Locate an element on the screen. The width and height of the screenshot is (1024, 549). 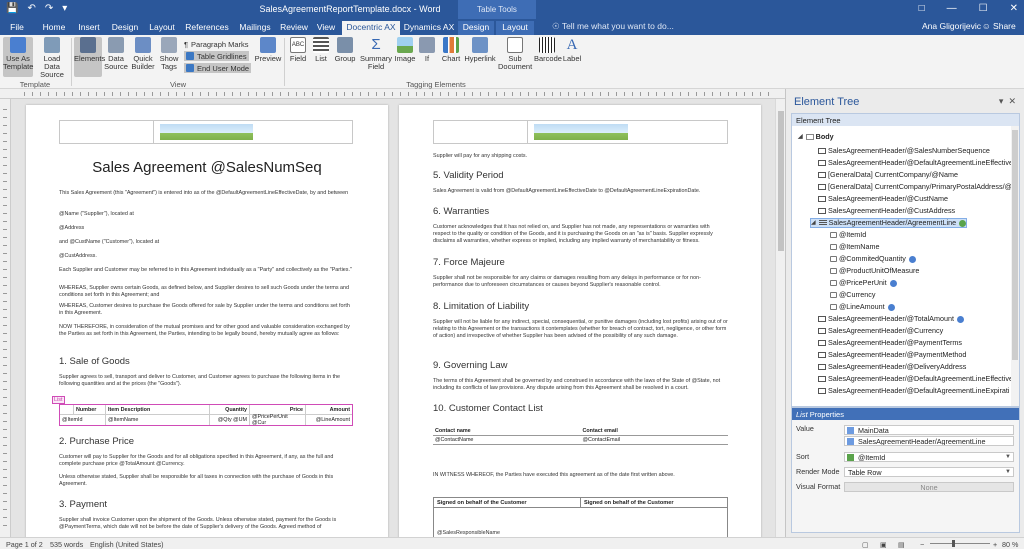
tree-node: SalesAgreementHeader/@CustName is located at coordinates (883, 199).